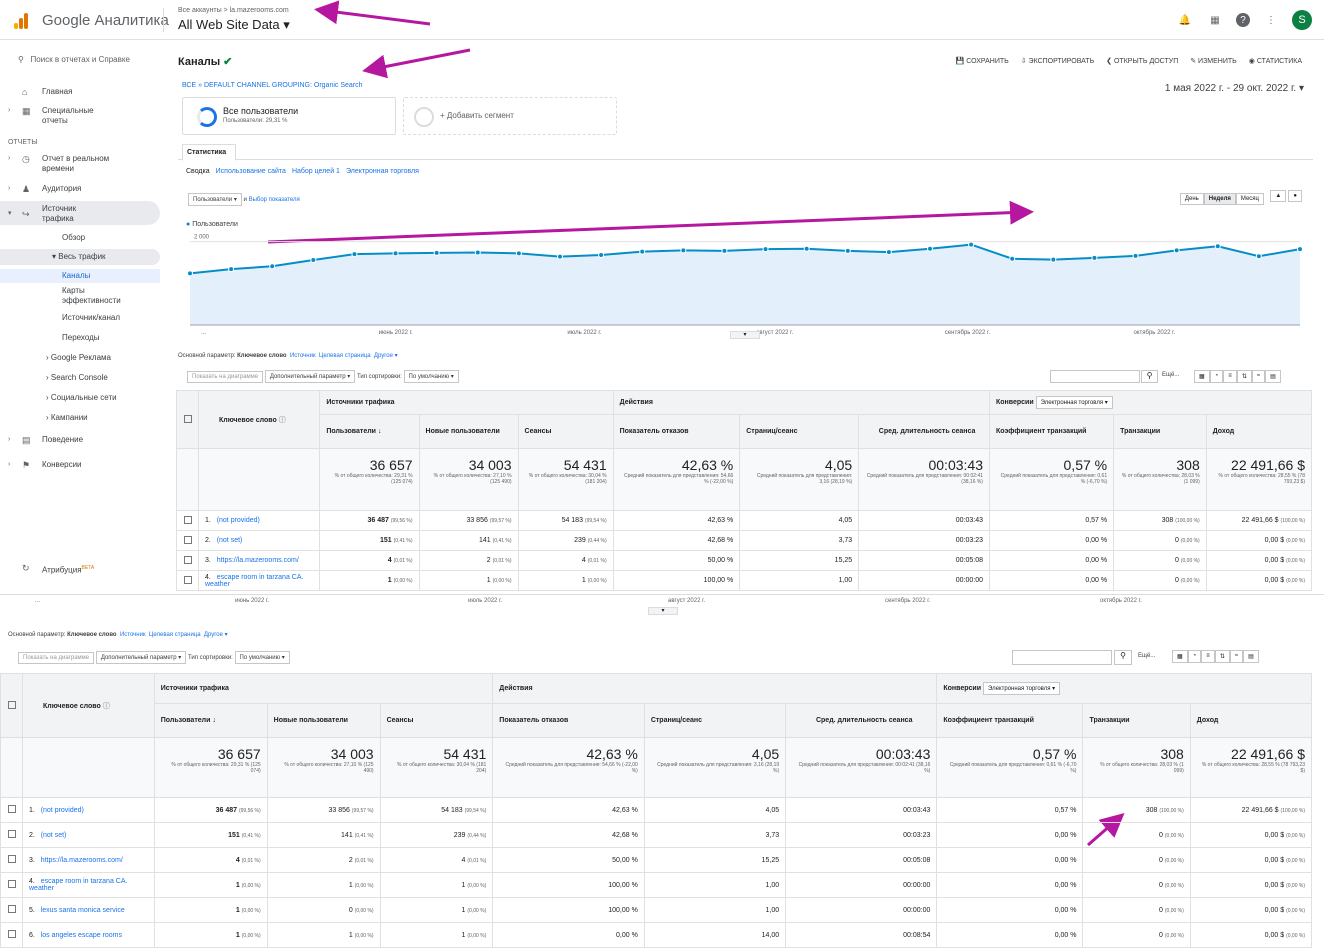 The height and width of the screenshot is (948, 1324). Describe the element at coordinates (1278, 196) in the screenshot. I see `line-chart-icon: ▲` at that location.